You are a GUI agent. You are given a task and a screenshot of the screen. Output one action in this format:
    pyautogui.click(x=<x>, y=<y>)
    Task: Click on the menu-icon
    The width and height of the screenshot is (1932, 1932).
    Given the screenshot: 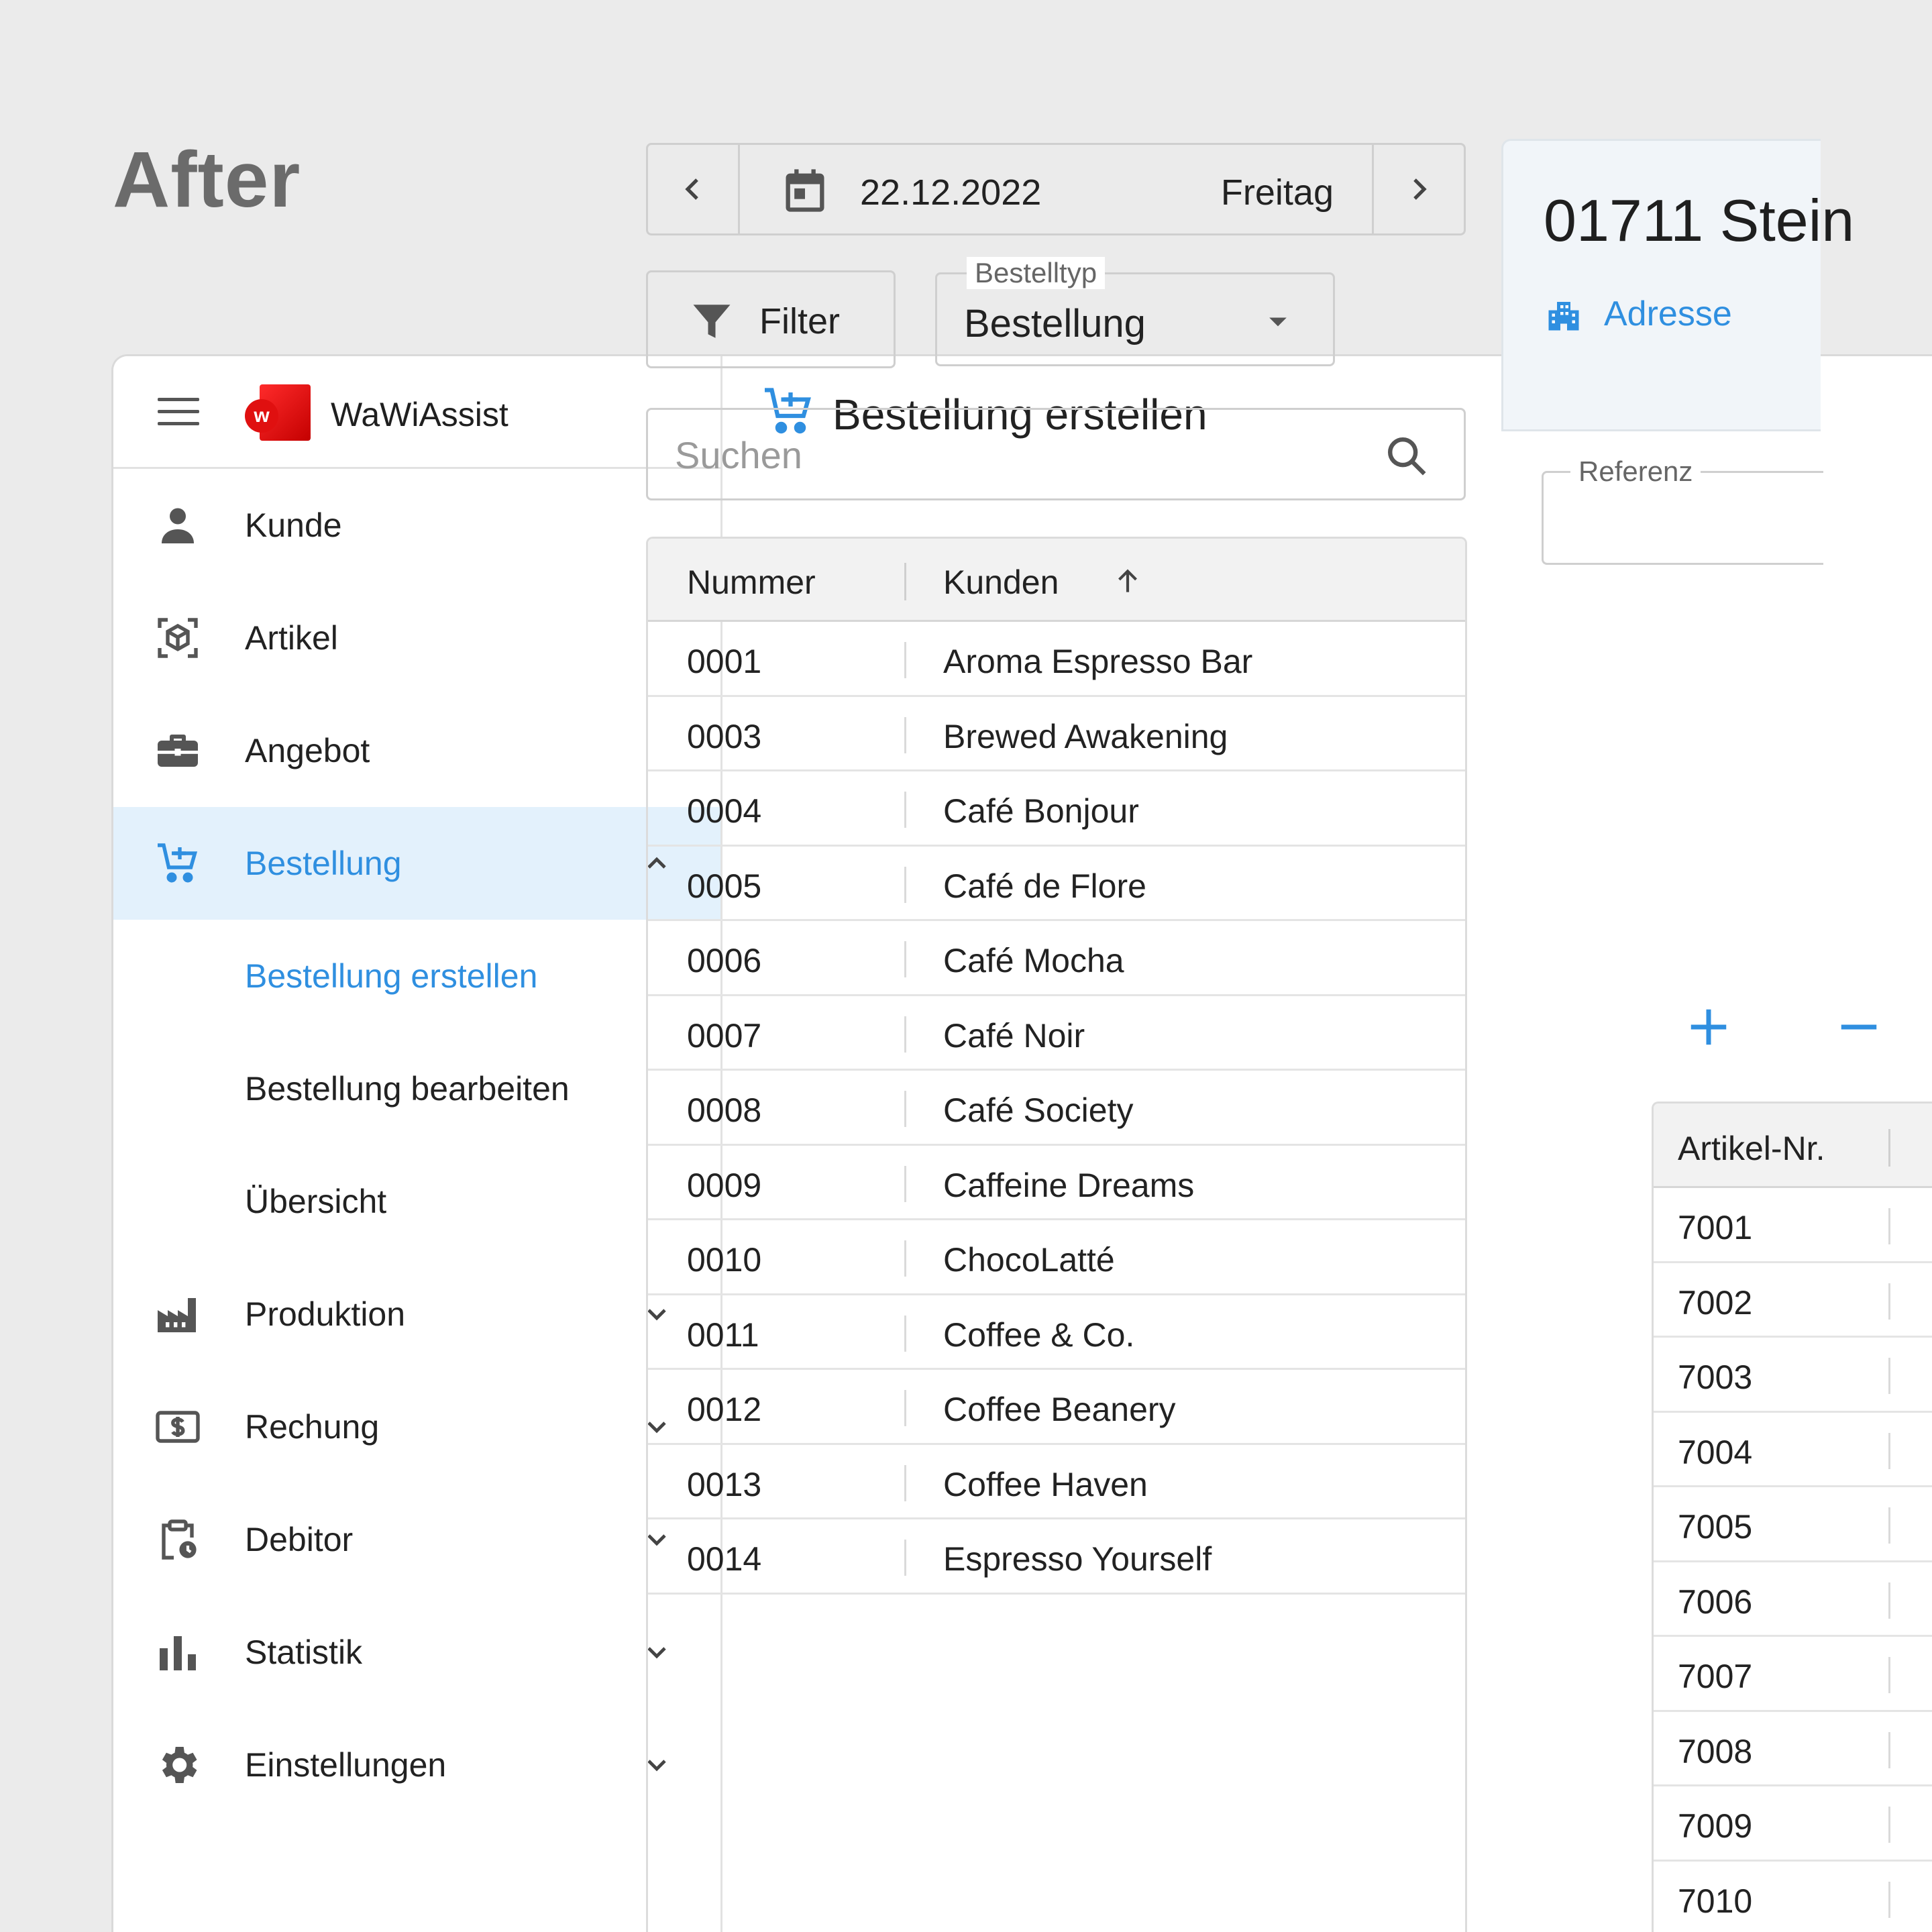 What is the action you would take?
    pyautogui.click(x=178, y=412)
    